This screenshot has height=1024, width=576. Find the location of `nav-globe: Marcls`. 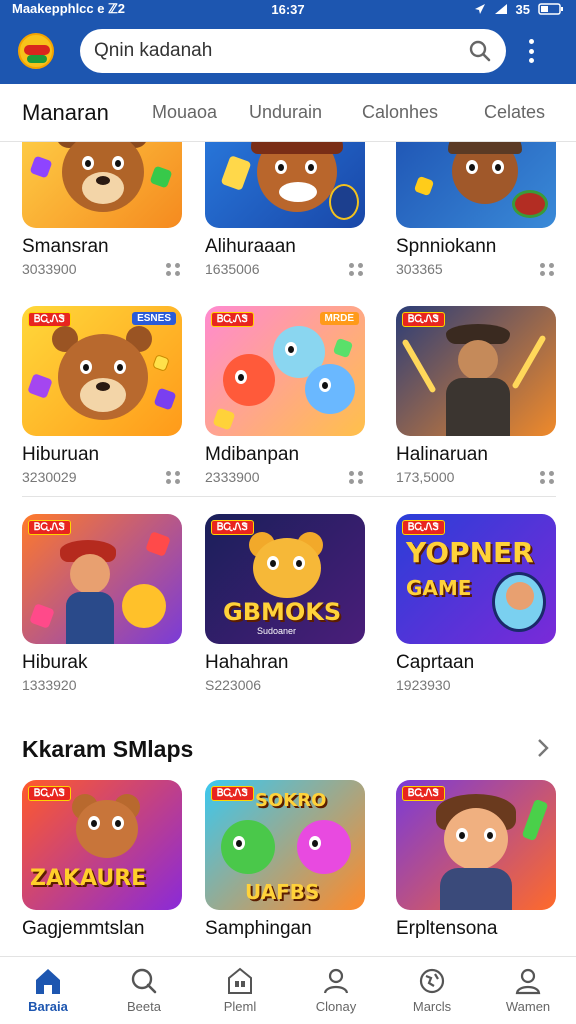

nav-globe: Marcls is located at coordinates (432, 990).